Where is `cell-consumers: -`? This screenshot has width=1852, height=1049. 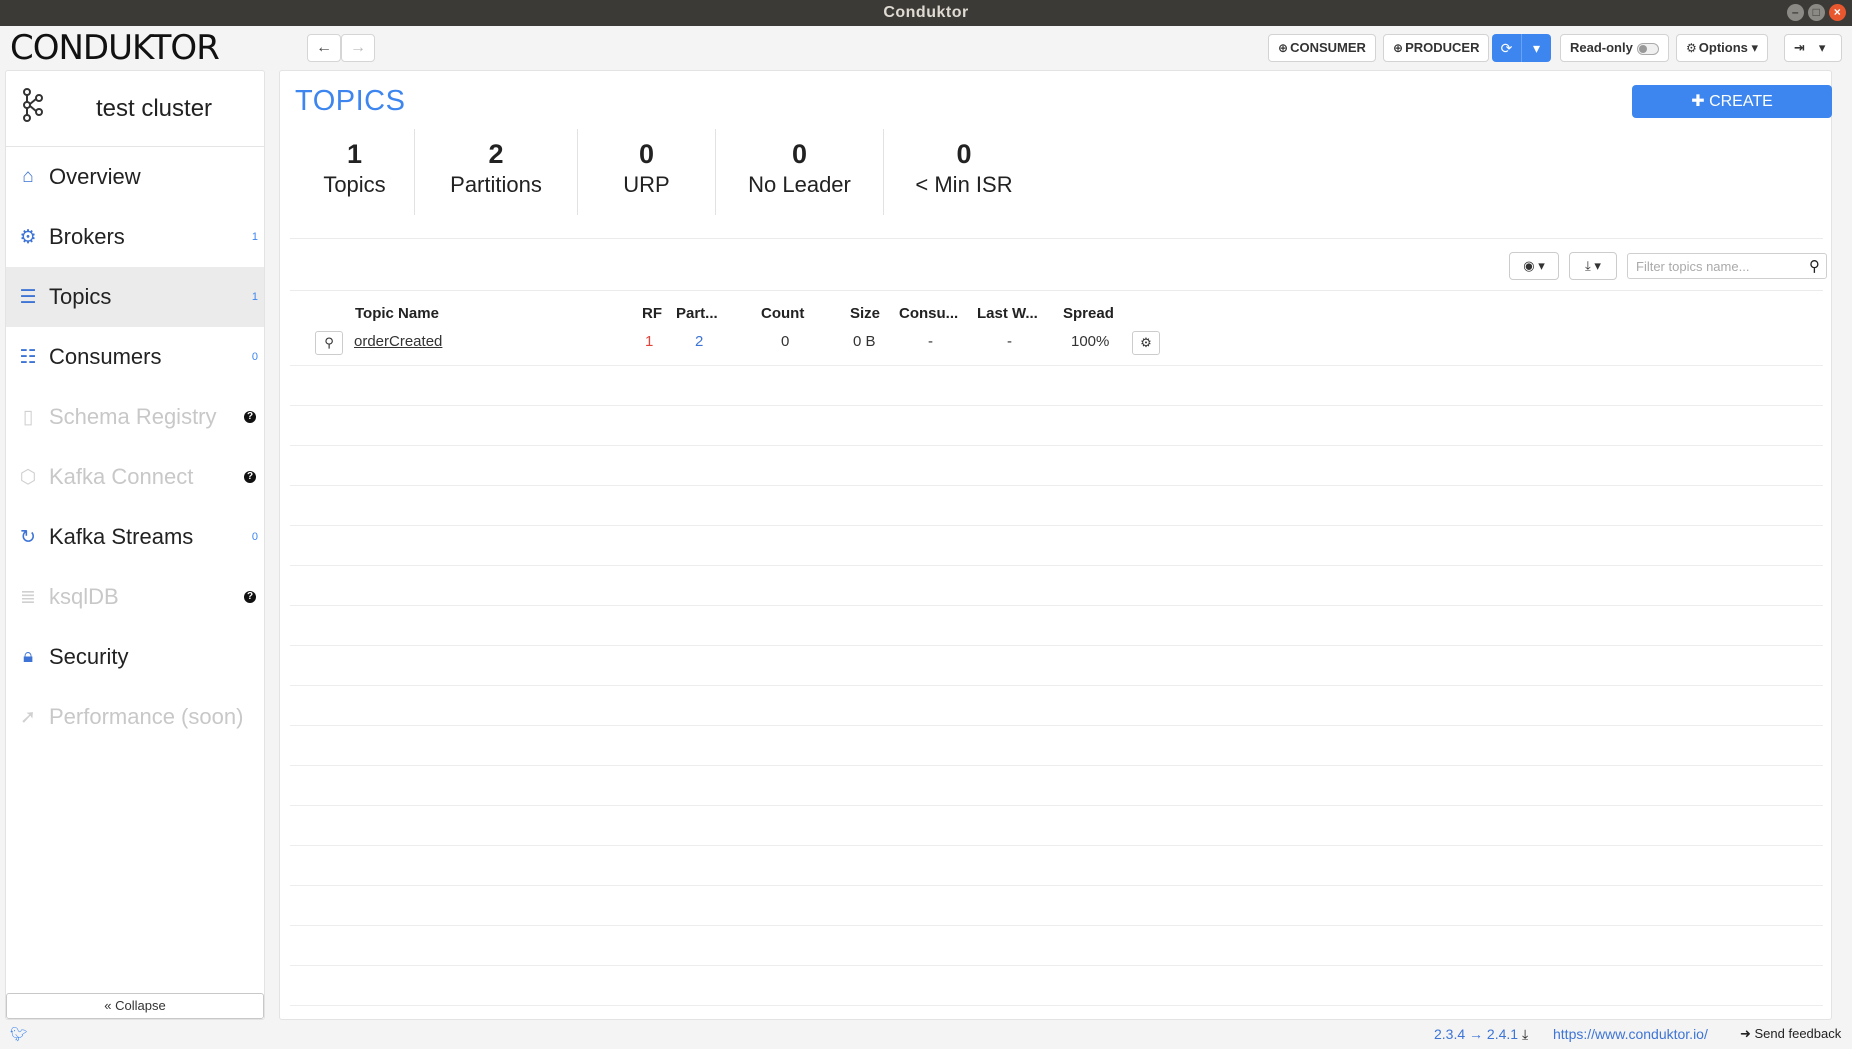 cell-consumers: - is located at coordinates (930, 341).